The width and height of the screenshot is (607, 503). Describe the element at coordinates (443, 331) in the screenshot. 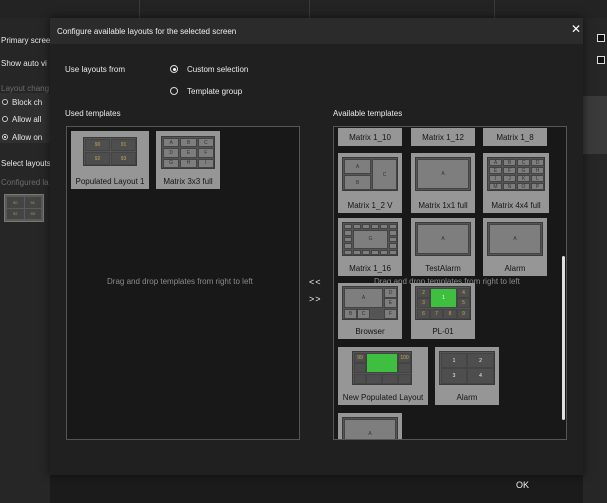

I see `template-name: PL-01` at that location.